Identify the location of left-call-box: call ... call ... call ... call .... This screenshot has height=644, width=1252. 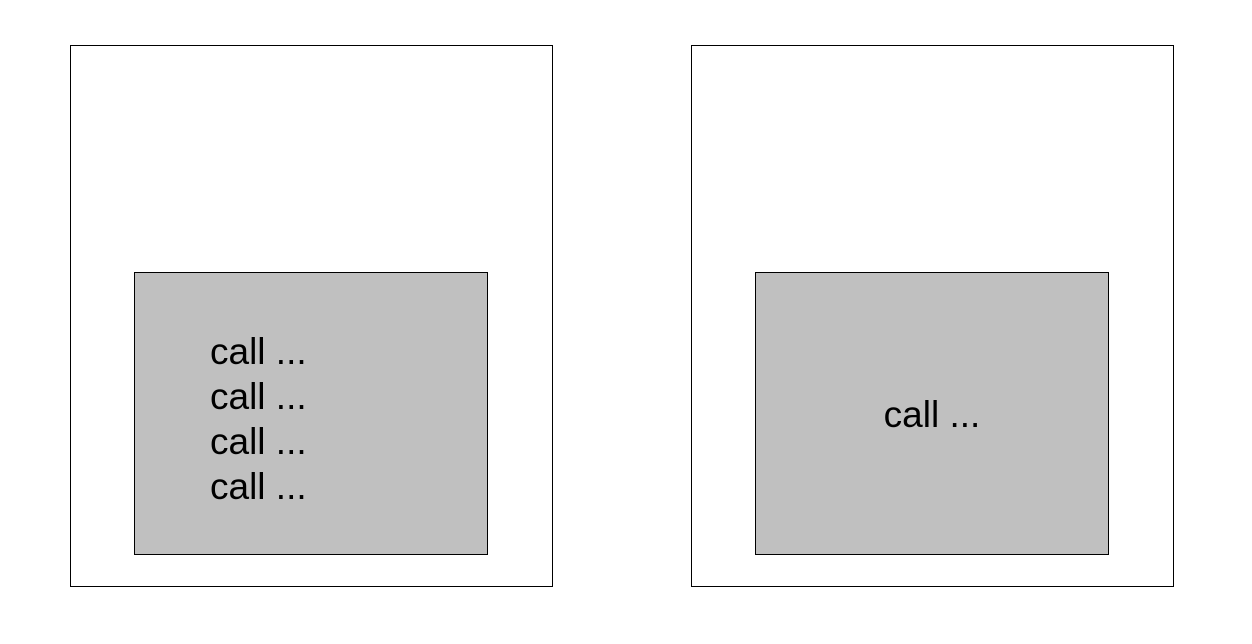
(311, 413).